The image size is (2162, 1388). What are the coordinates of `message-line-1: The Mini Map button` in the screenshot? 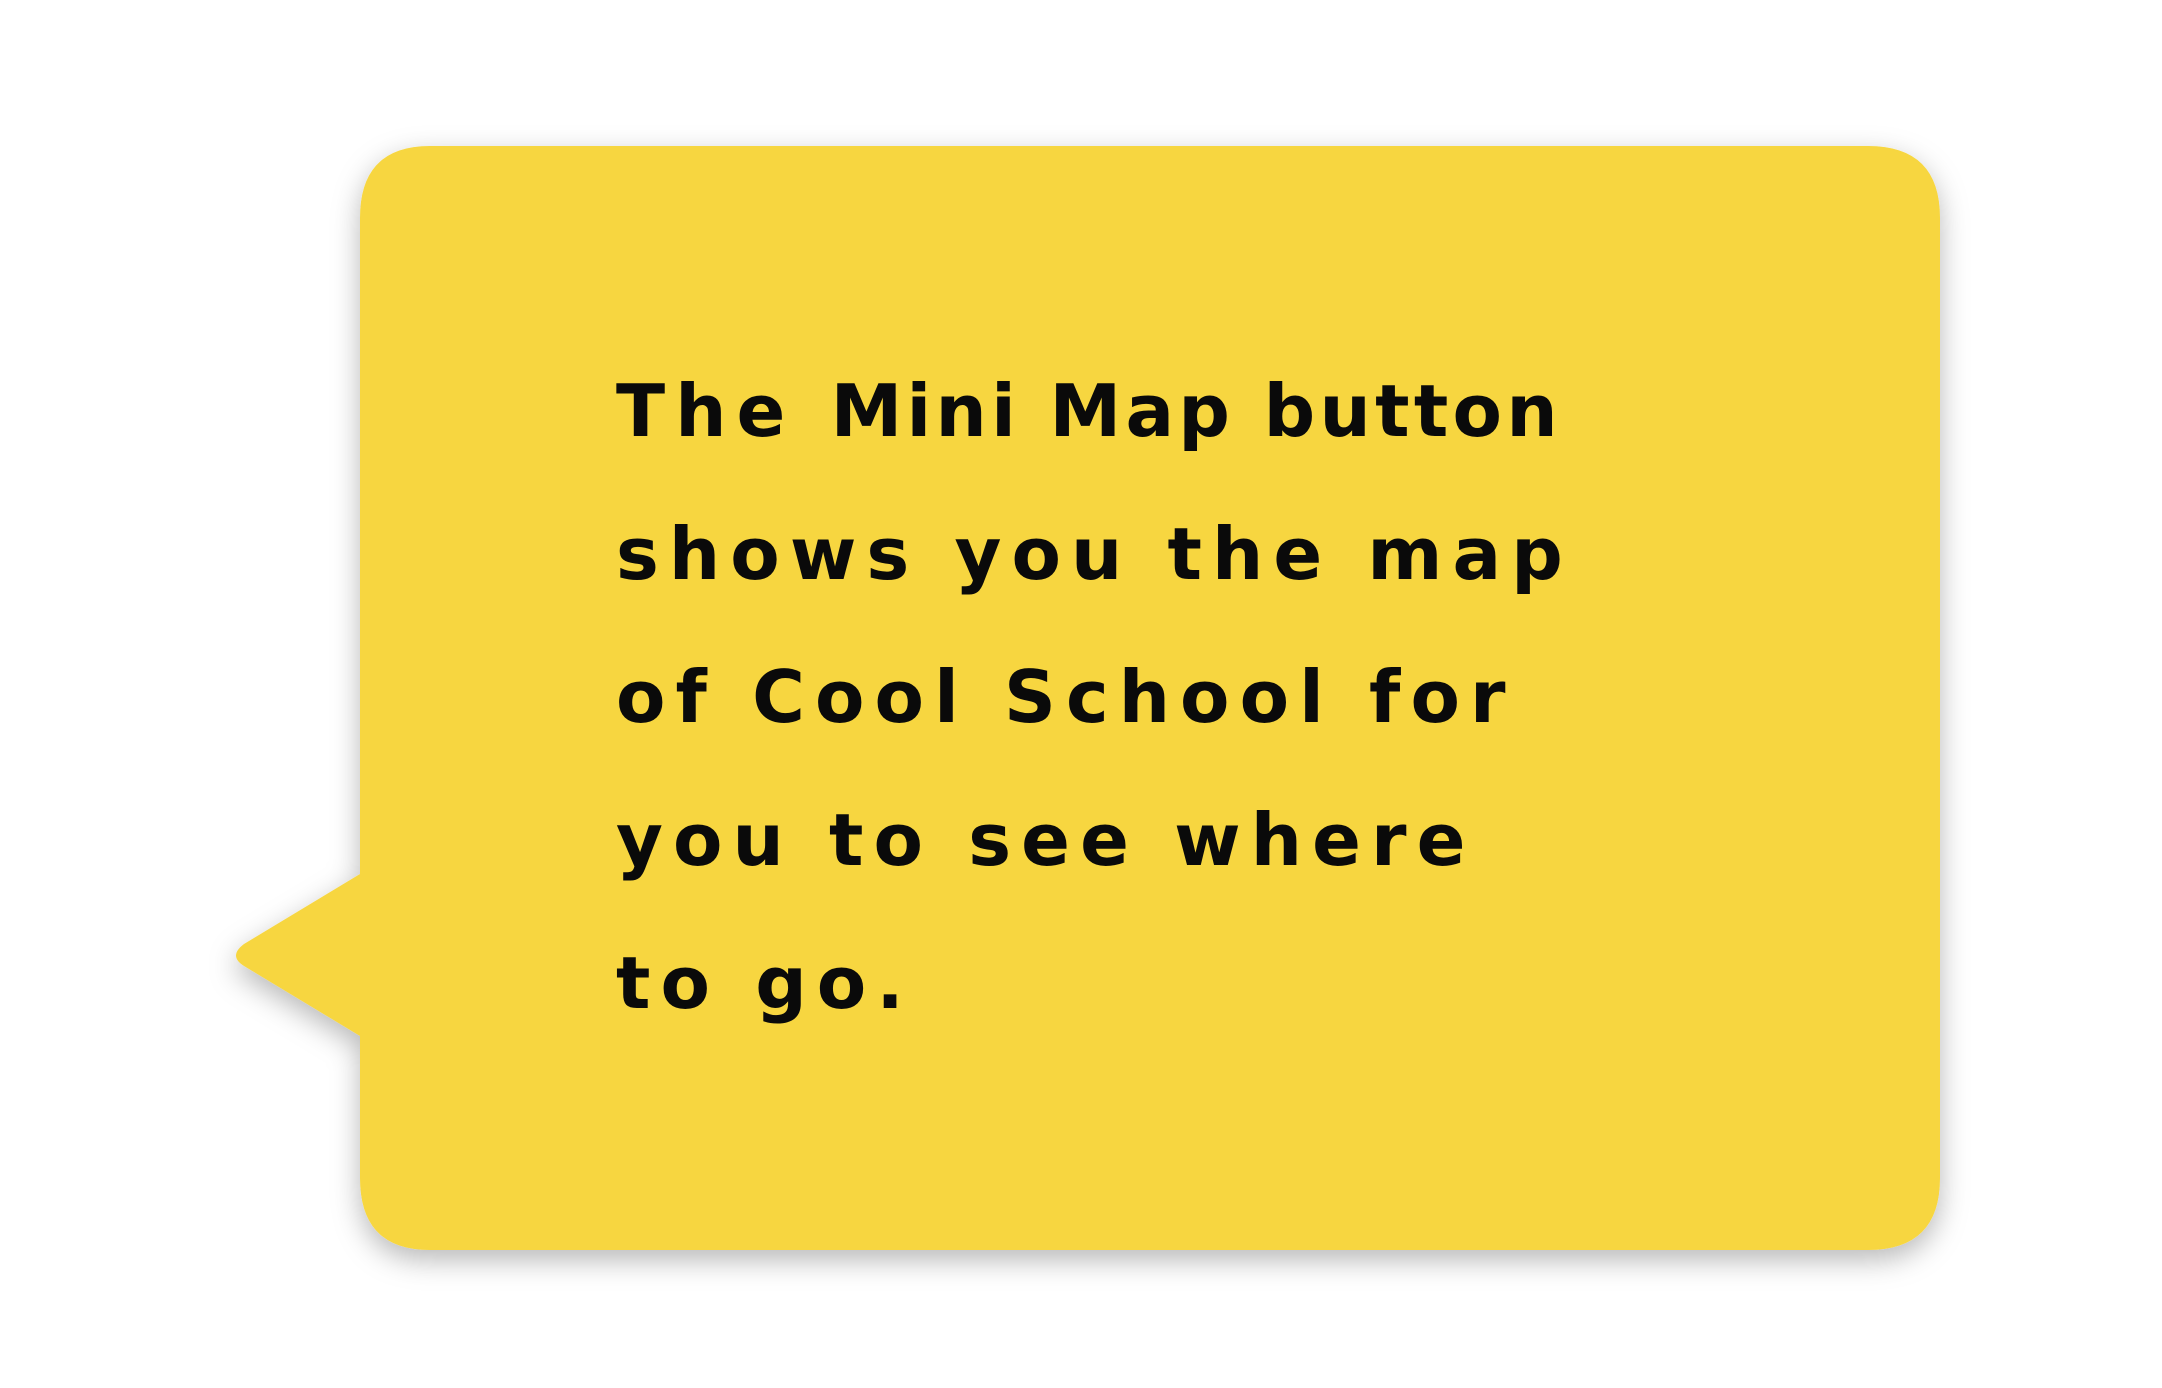 It's located at (1206, 411).